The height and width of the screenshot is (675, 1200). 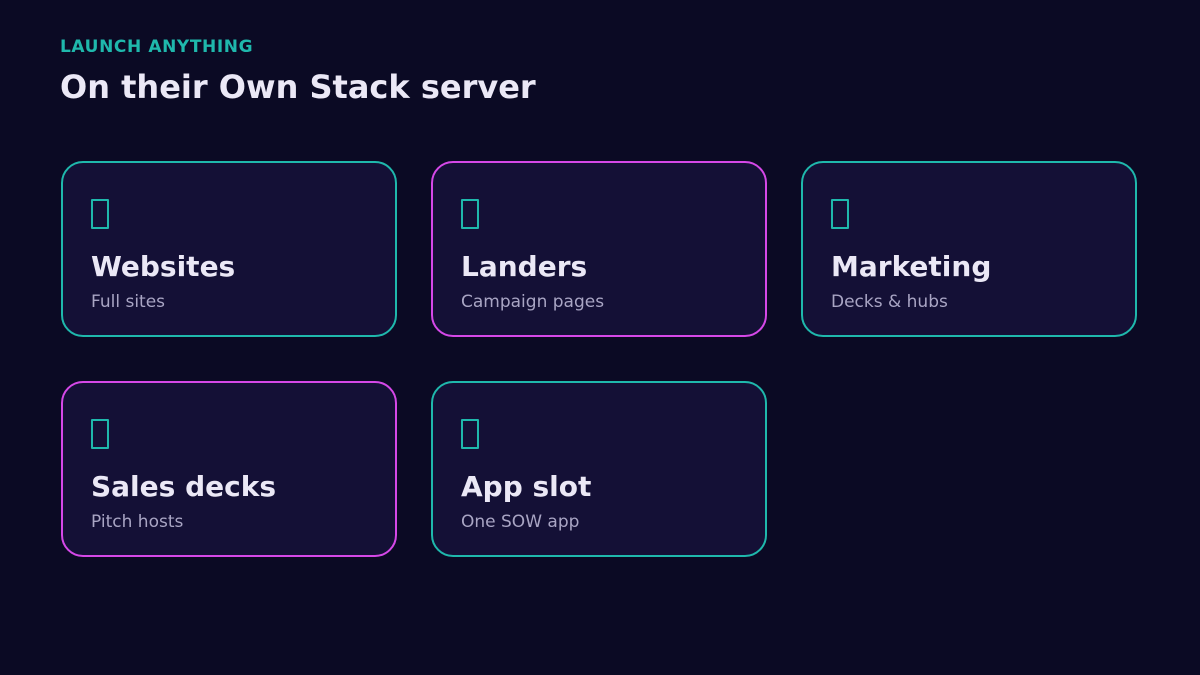 I want to click on card-title: Websites, so click(x=163, y=266).